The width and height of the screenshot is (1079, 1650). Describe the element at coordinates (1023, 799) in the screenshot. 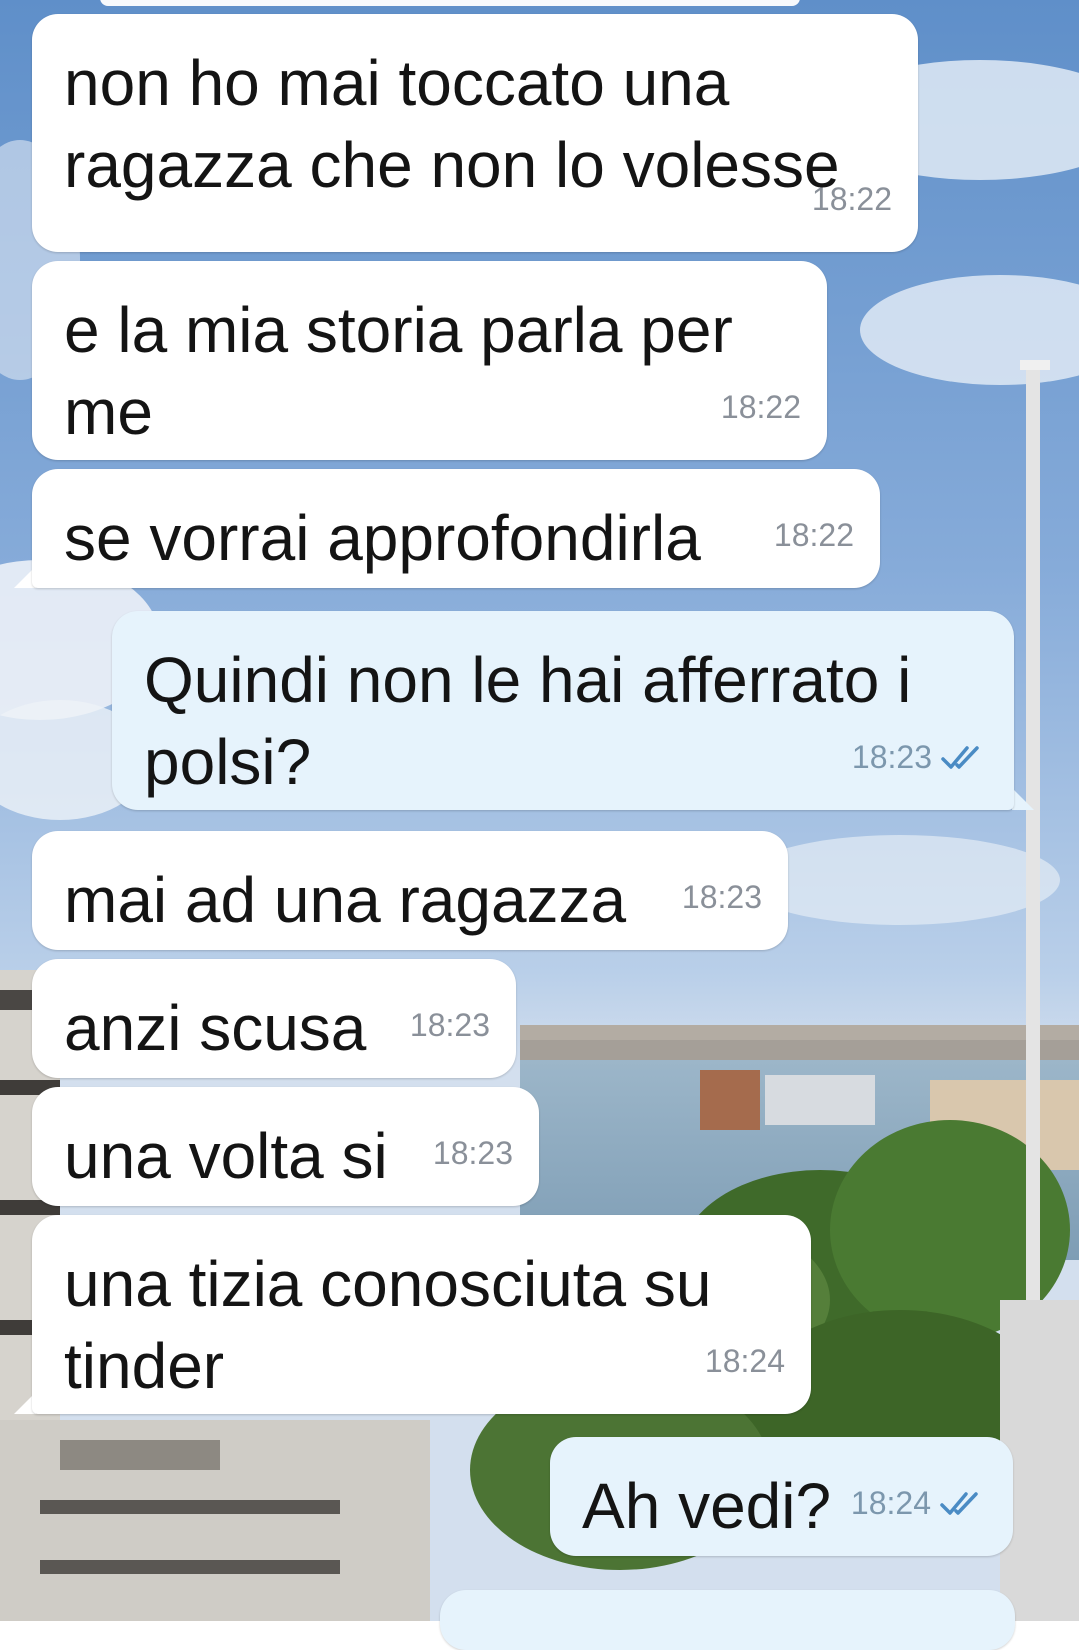

I see `bubble-tail` at that location.